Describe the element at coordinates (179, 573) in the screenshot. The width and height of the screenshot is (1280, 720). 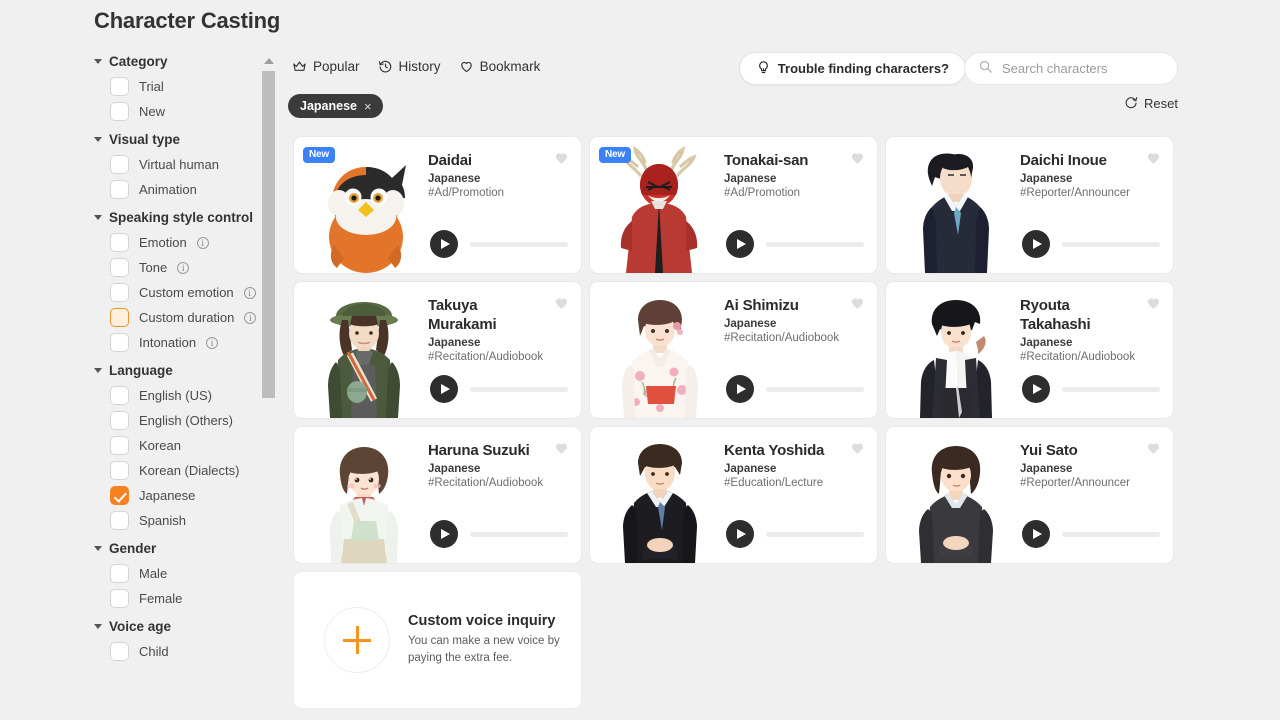
I see `filter-option: Male` at that location.